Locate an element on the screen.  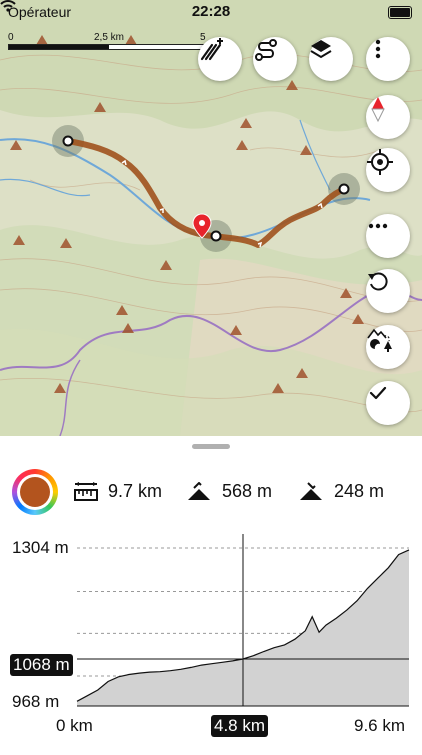
distance-stat: 9.7 km is located at coordinates (118, 491).